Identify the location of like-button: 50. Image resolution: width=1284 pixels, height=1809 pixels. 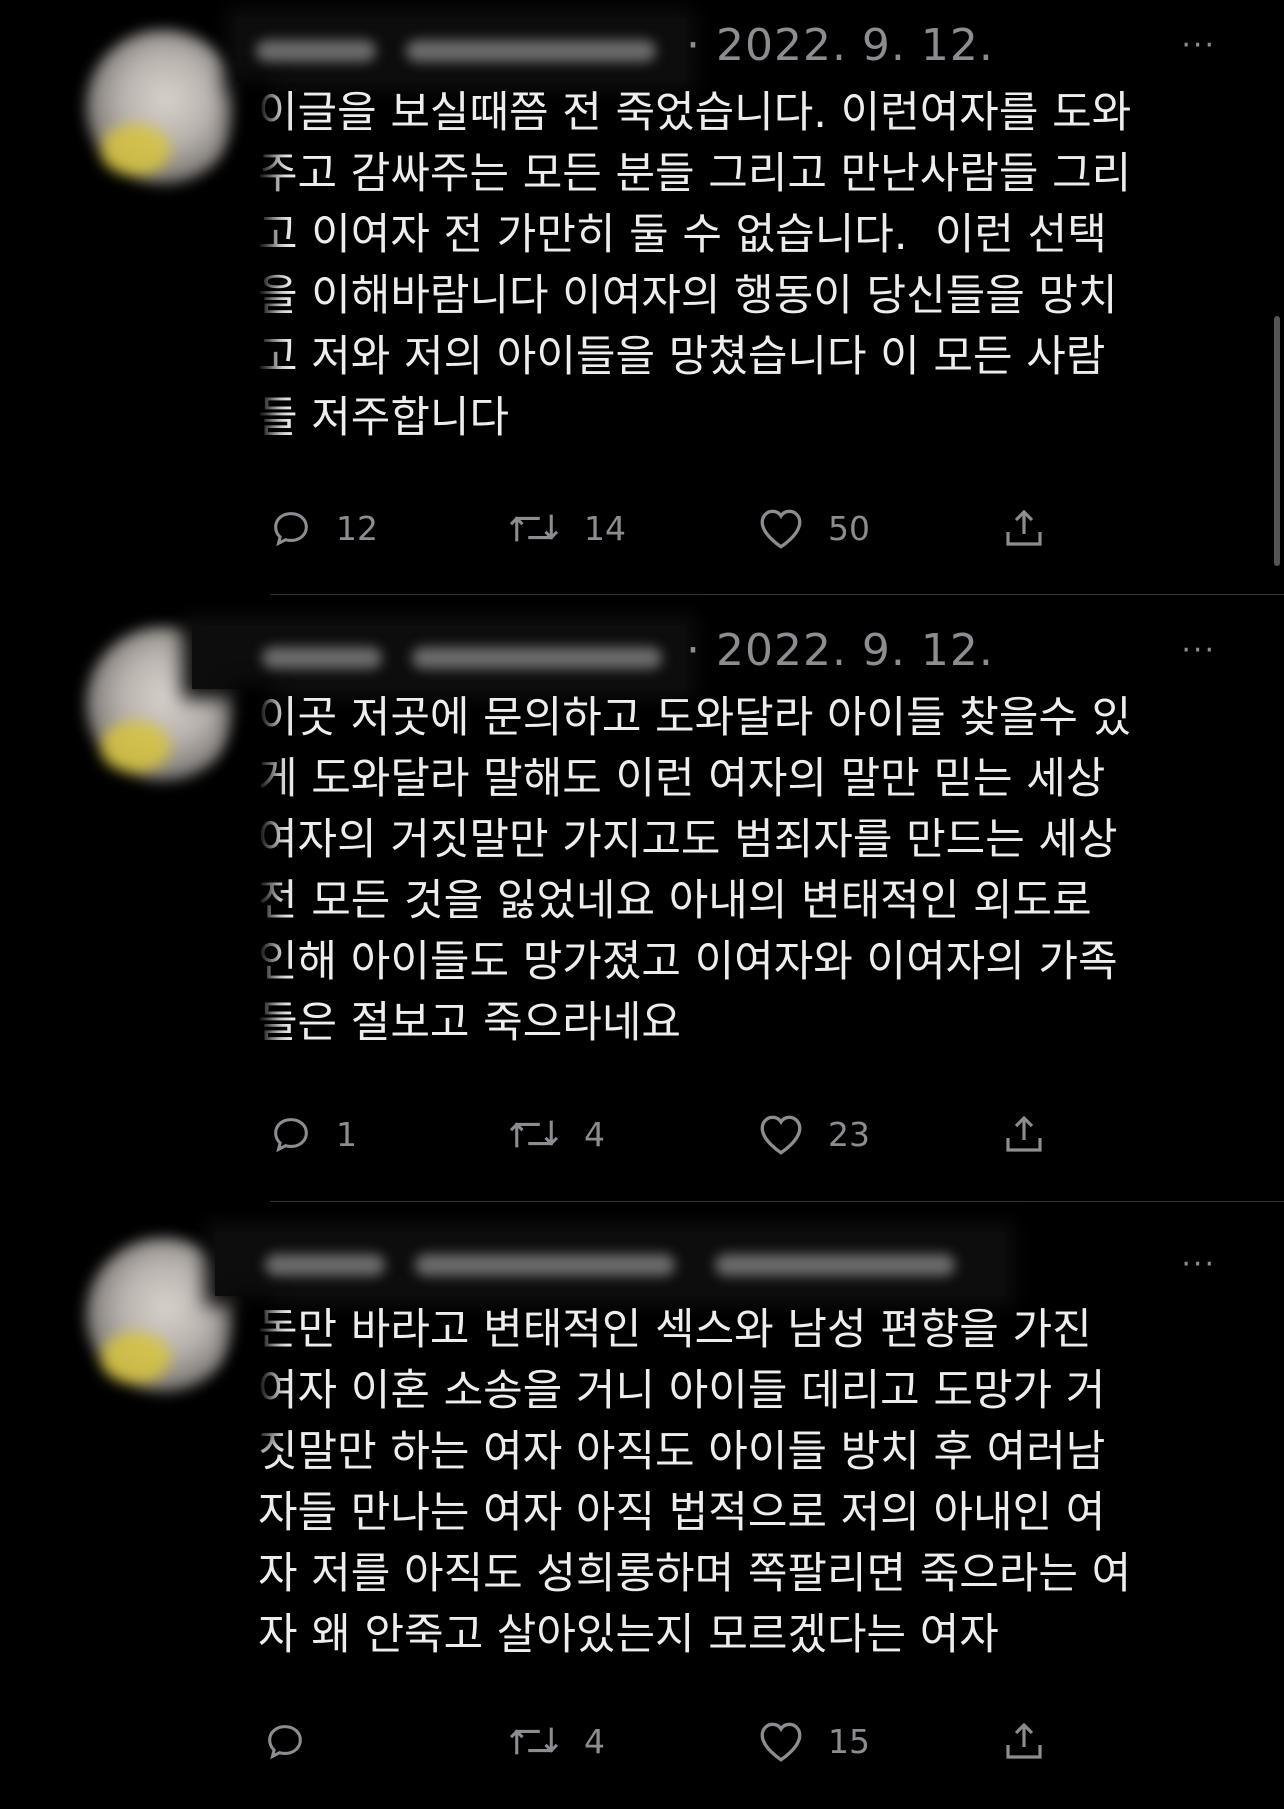
(813, 528).